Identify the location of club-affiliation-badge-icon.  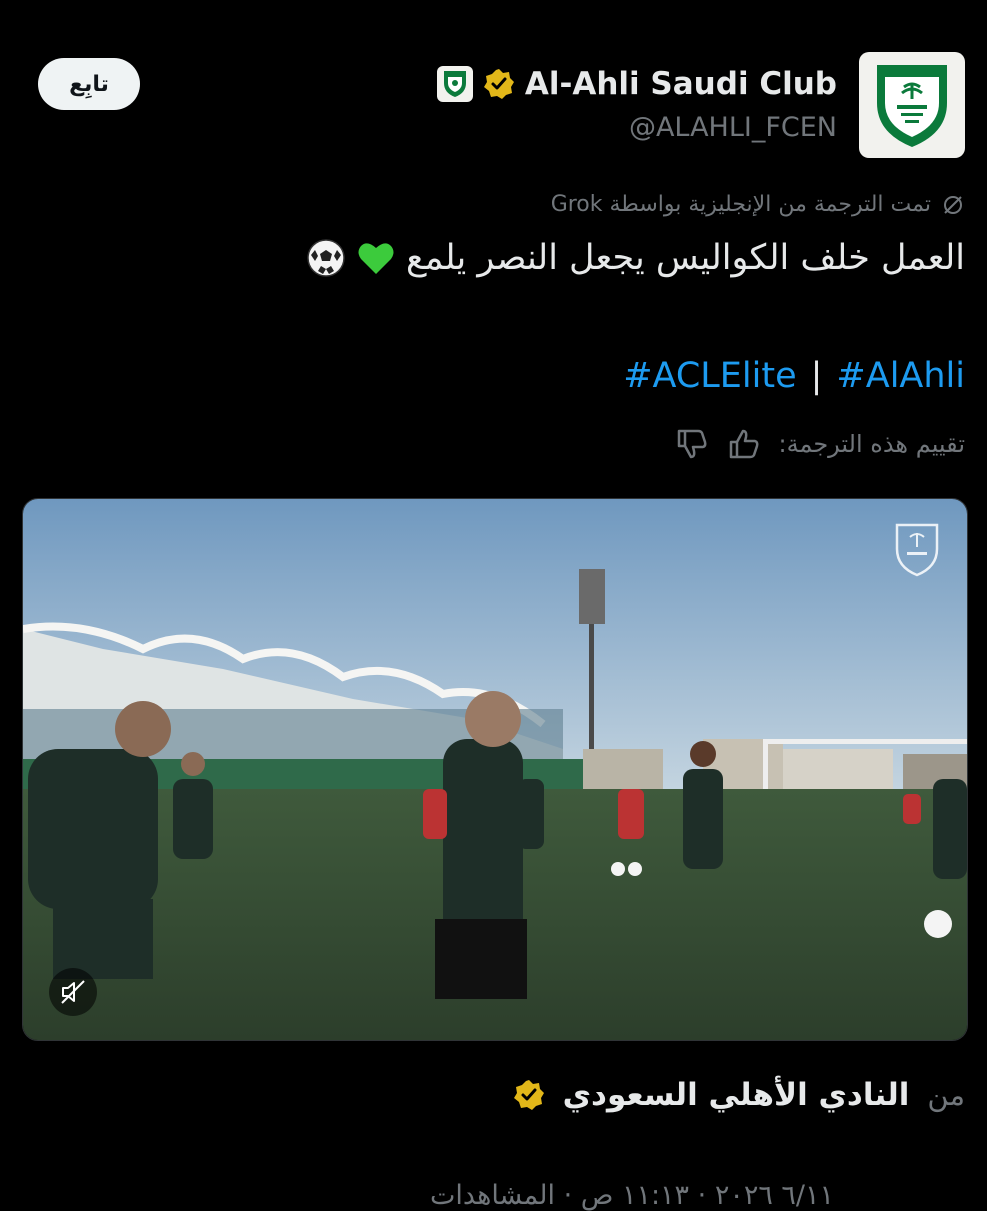
(454, 84).